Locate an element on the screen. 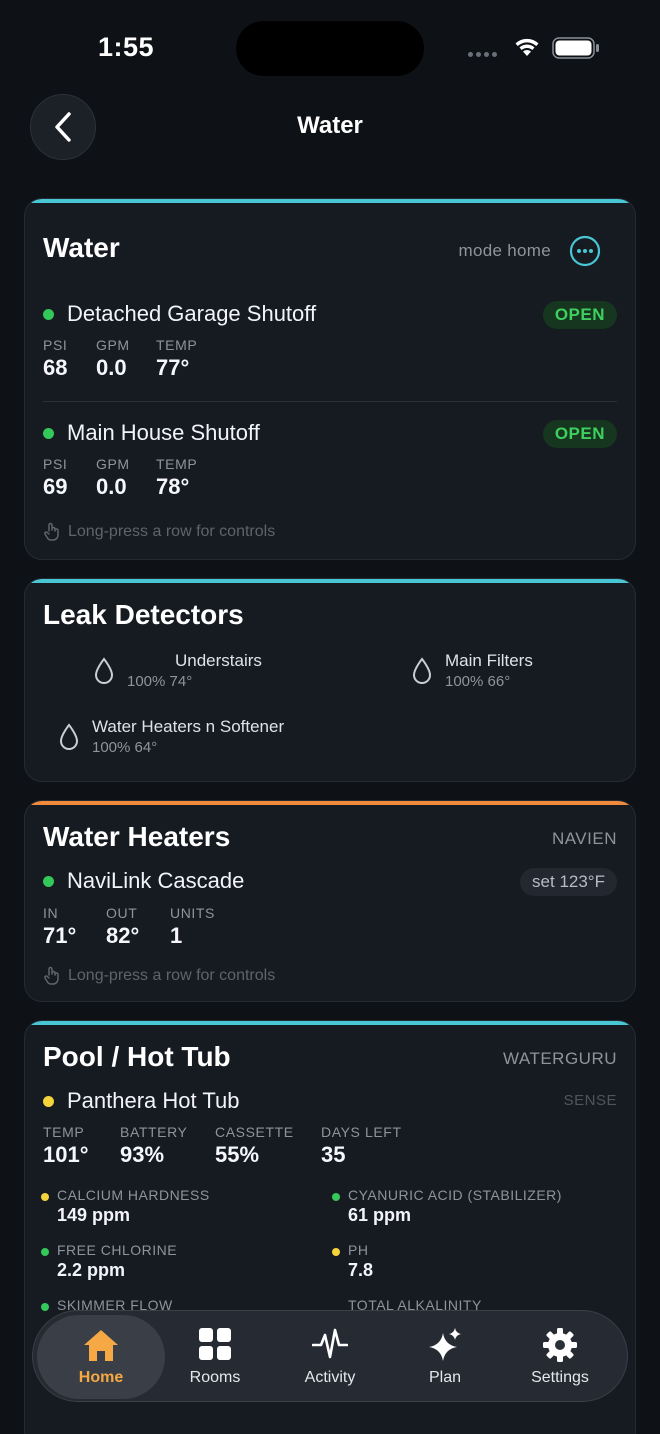  card-title: Water Heaters is located at coordinates (137, 836).